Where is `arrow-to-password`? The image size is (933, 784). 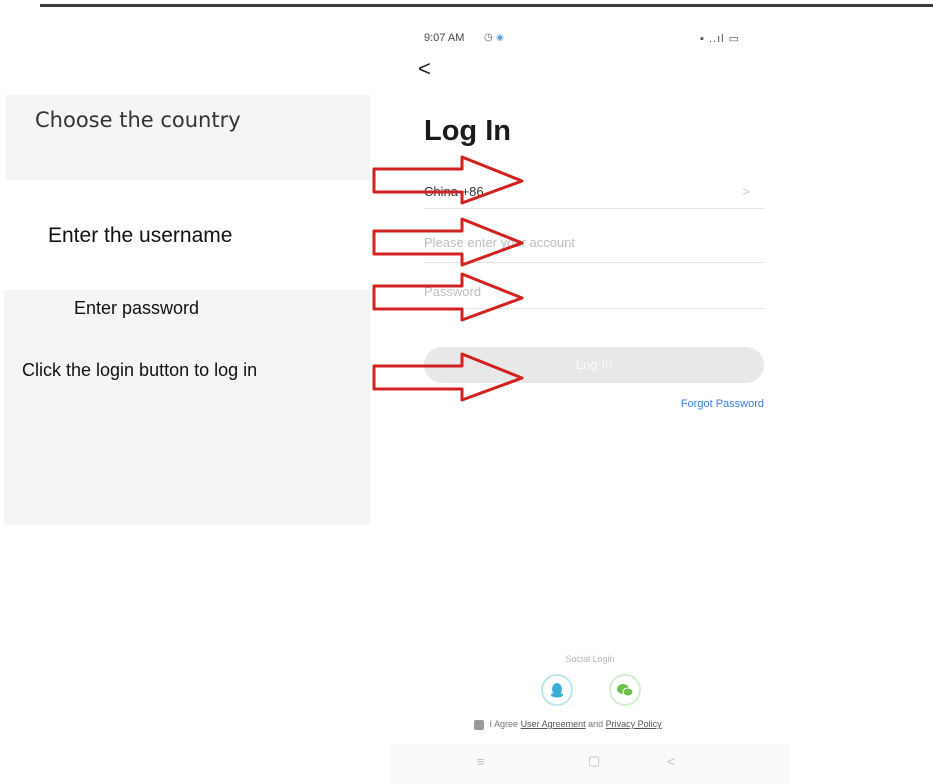
arrow-to-password is located at coordinates (448, 297).